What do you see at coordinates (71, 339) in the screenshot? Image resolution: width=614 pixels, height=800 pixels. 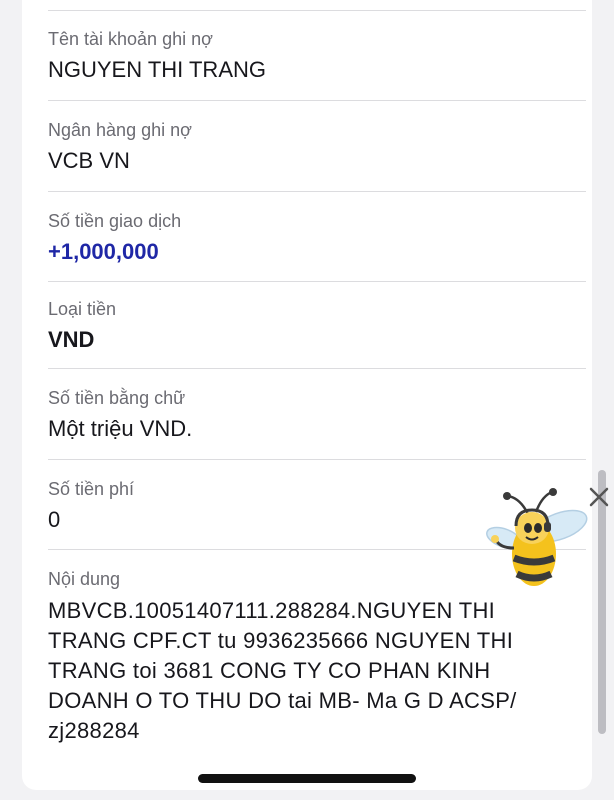 I see `field-value: VND` at bounding box center [71, 339].